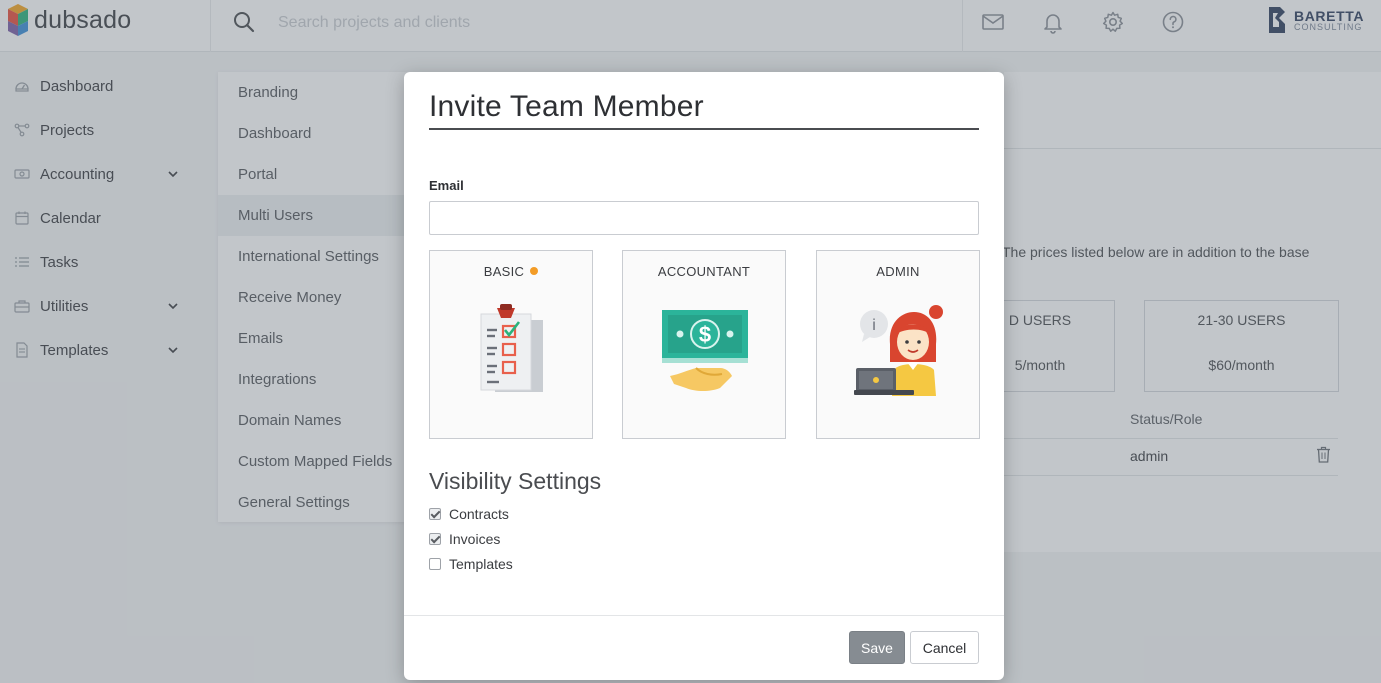  I want to click on money-hand-icon: $, so click(705, 350).